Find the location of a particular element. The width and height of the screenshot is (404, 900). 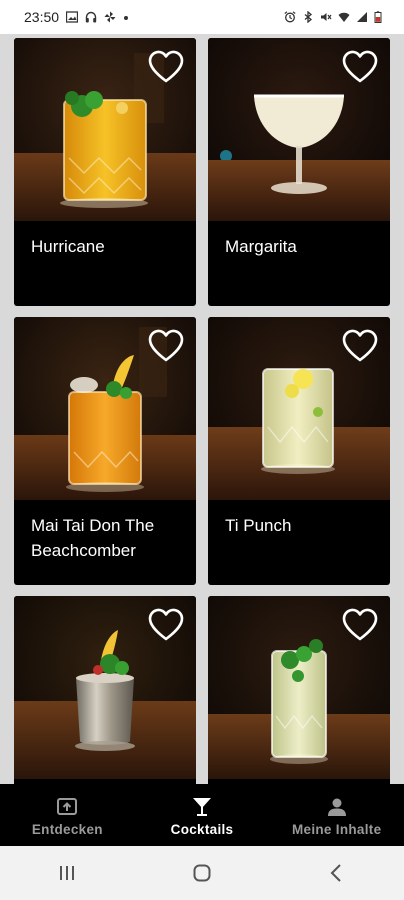

person-icon is located at coordinates (337, 807).